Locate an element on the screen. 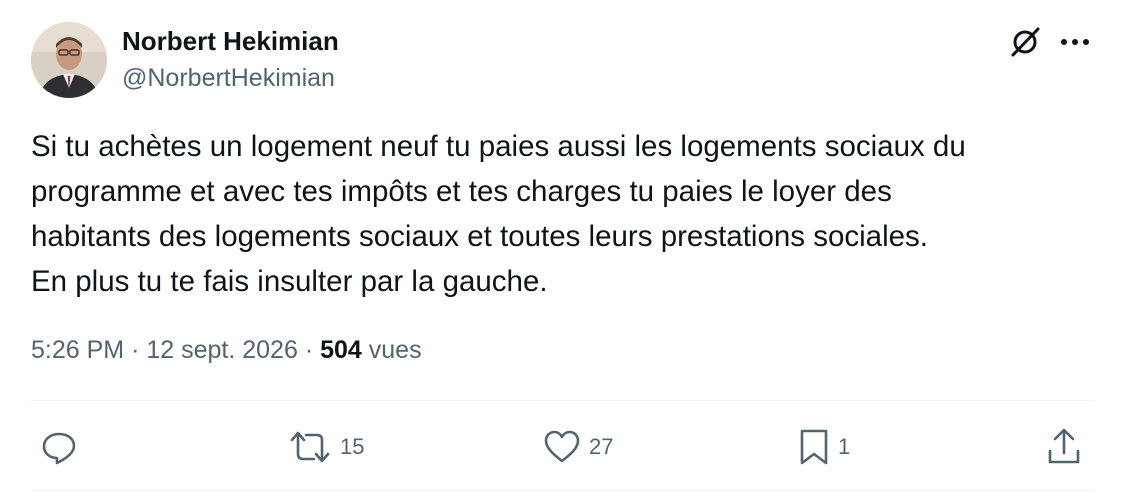 The width and height of the screenshot is (1123, 493). retweet-count: 15 is located at coordinates (352, 446).